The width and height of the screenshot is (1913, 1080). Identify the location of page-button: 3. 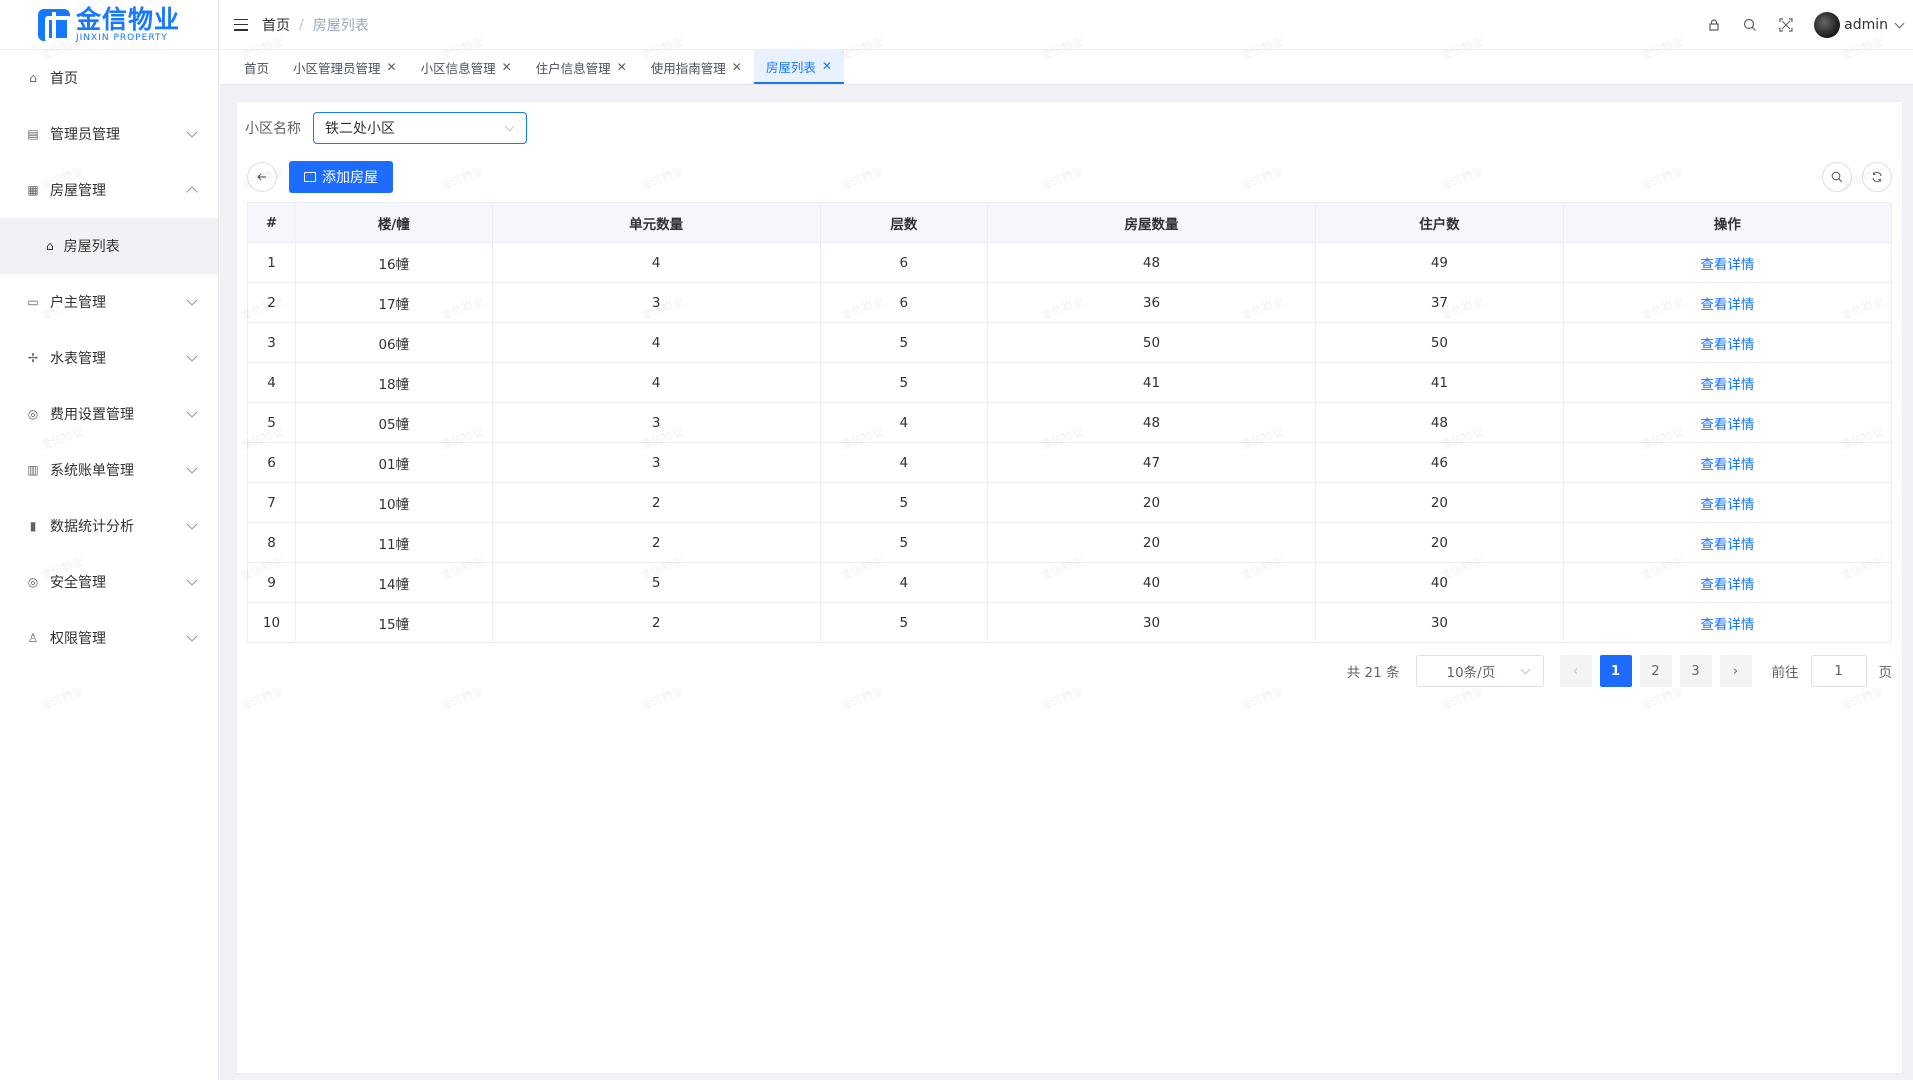
(1695, 671).